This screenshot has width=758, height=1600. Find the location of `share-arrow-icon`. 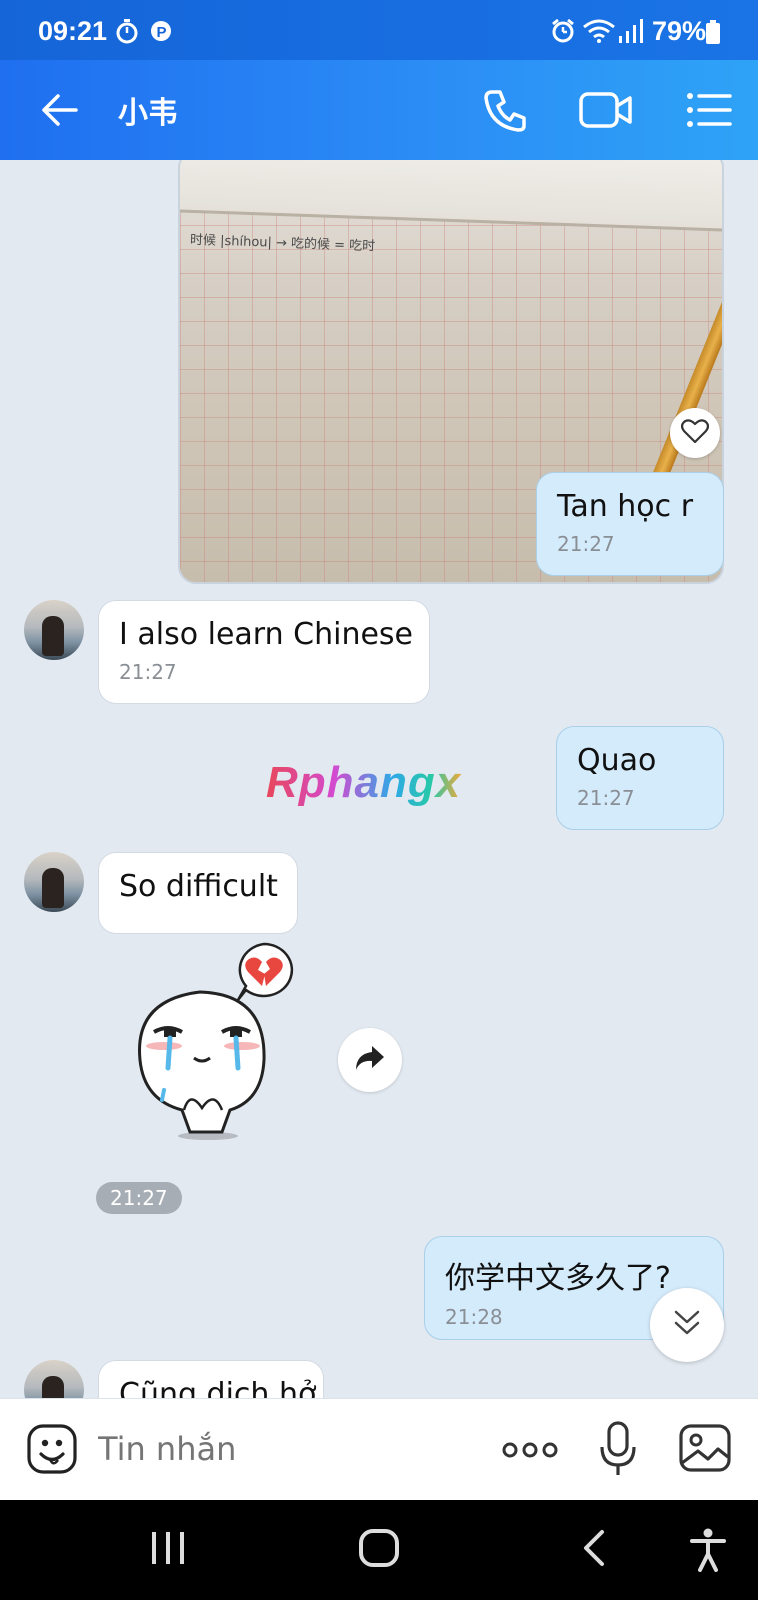

share-arrow-icon is located at coordinates (370, 1060).